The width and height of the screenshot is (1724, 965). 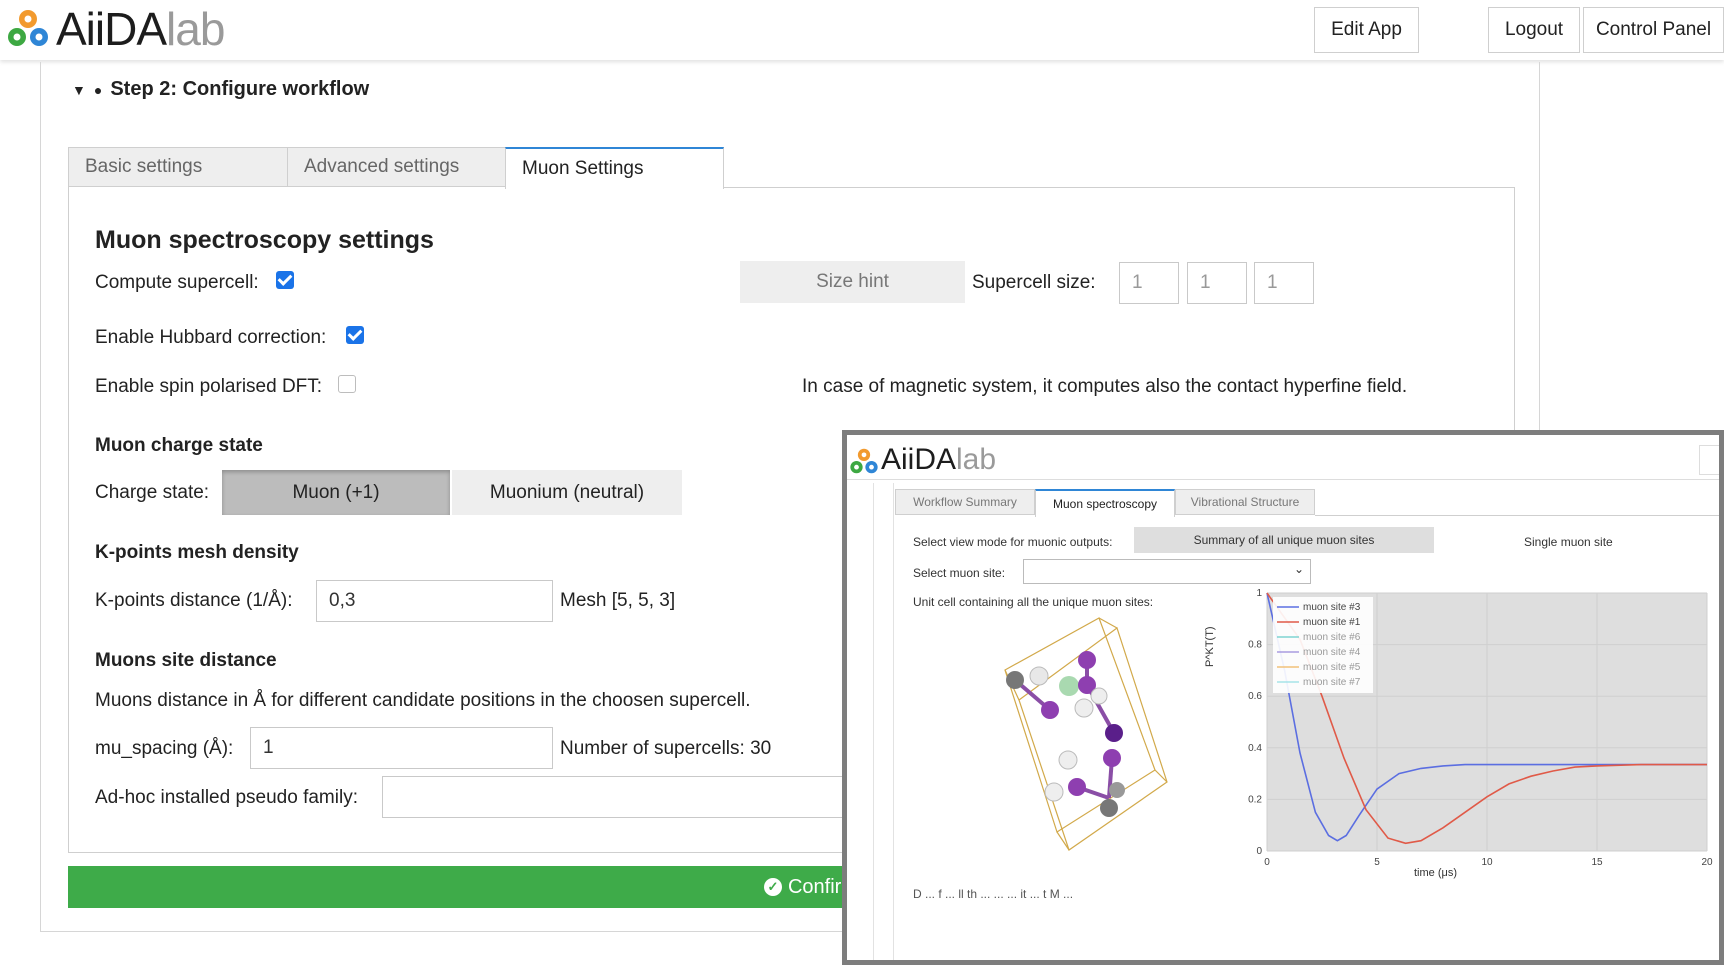 What do you see at coordinates (186, 660) in the screenshot?
I see `sites-title: Muons site distance` at bounding box center [186, 660].